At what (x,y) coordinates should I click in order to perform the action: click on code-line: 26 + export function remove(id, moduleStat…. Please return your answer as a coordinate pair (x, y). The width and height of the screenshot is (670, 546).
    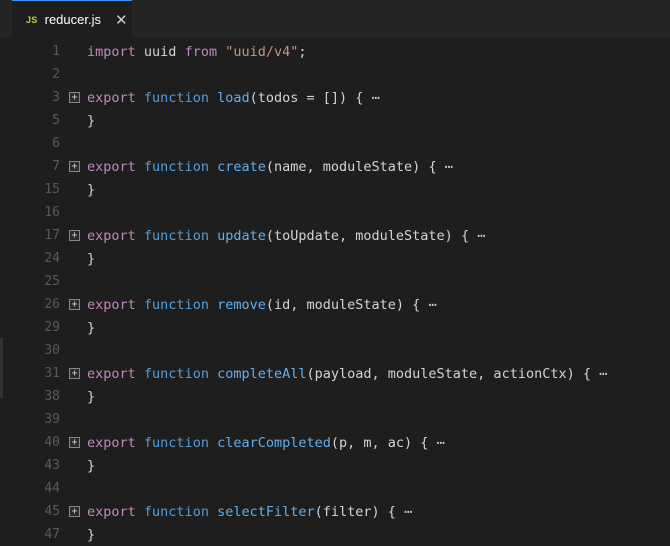
    Looking at the image, I should click on (335, 304).